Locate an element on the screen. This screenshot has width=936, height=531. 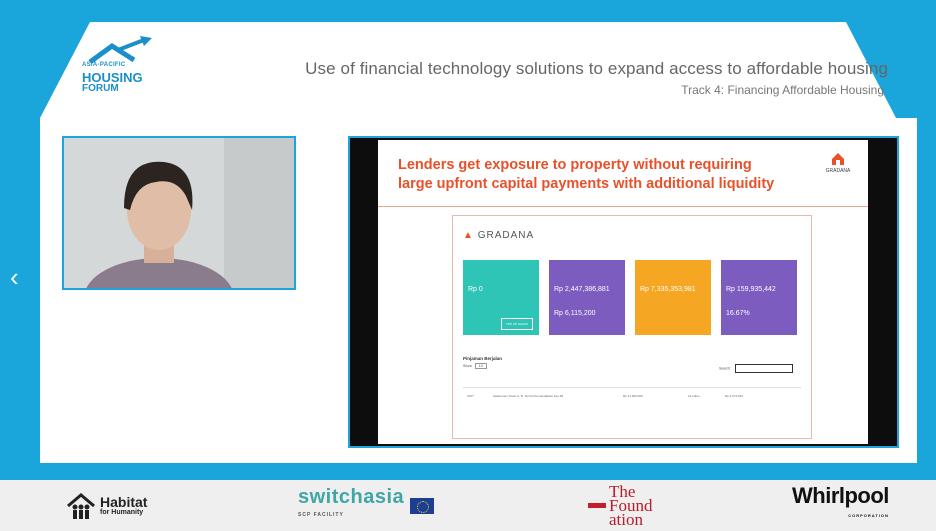
balance-card: Rp 0 TOP UP SALDO is located at coordinates (501, 297).